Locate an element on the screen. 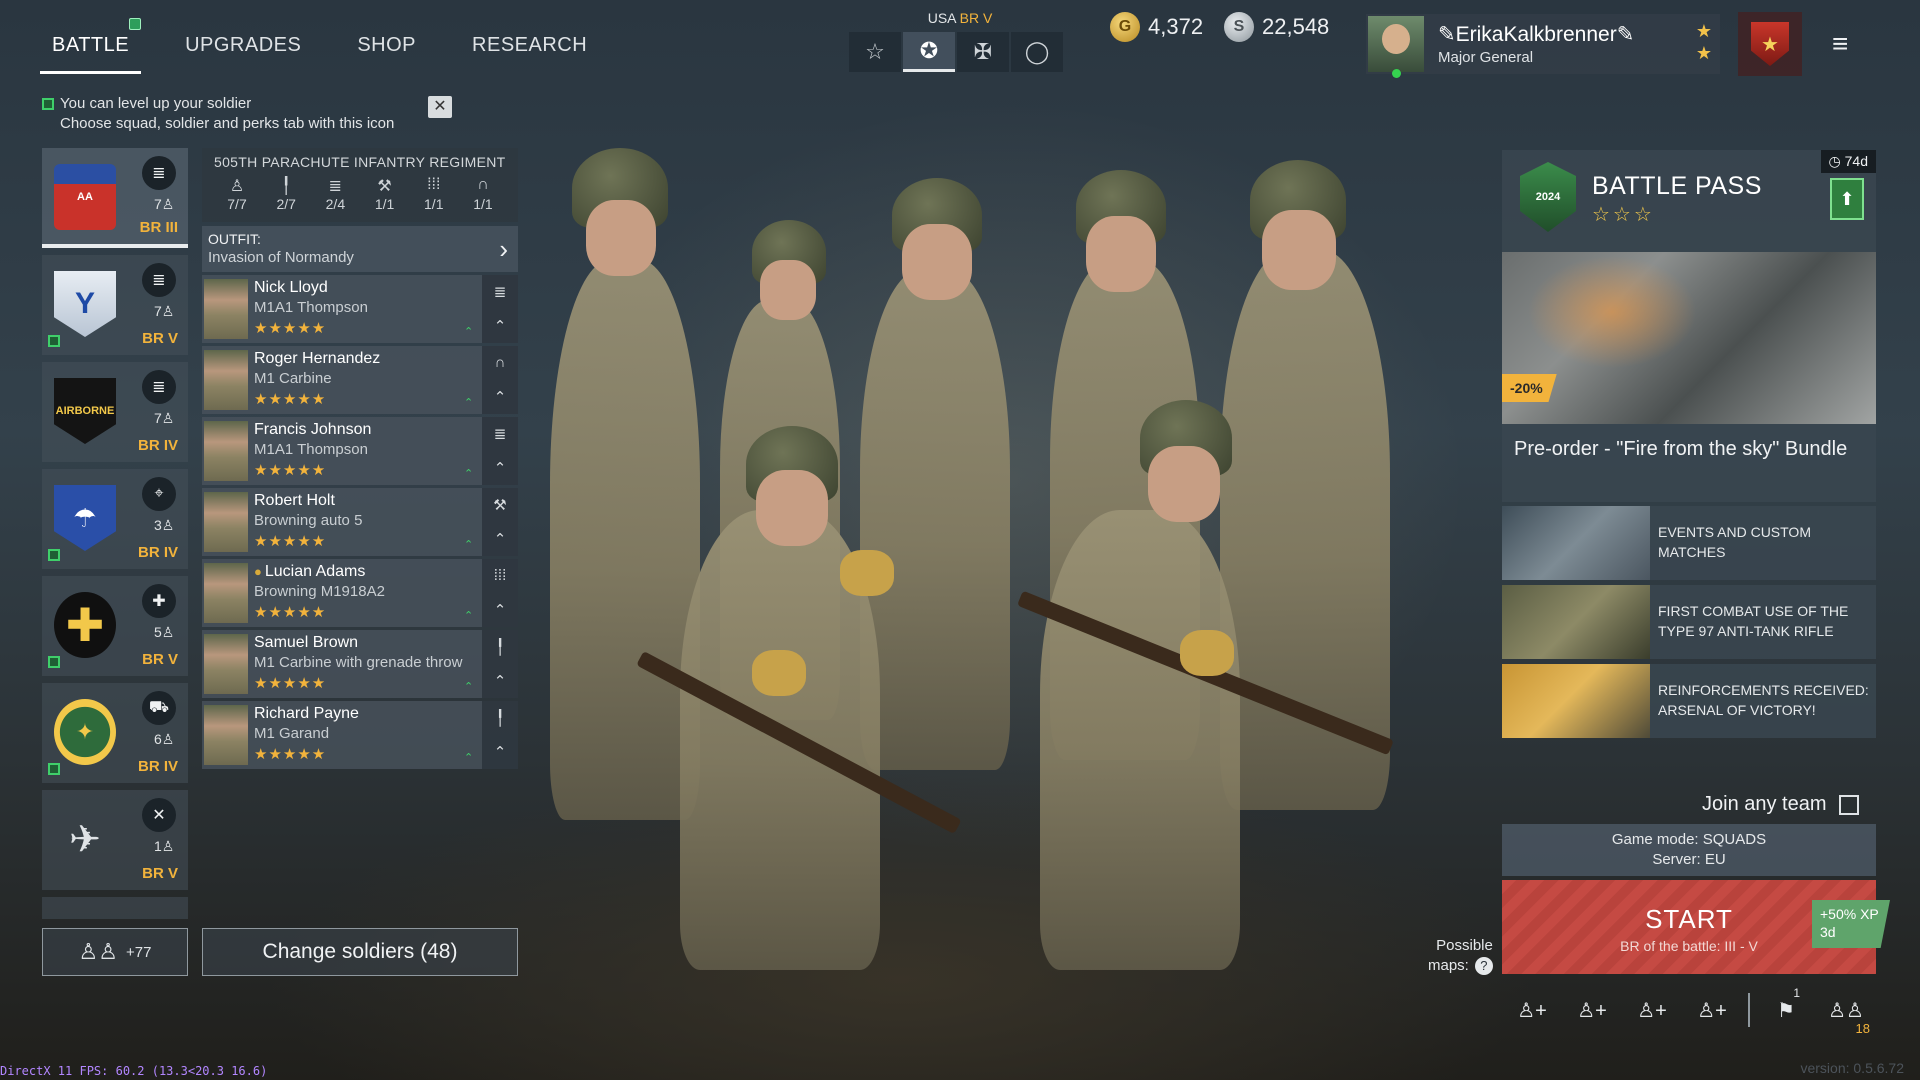 This screenshot has width=1920, height=1080. join-any-team-checkbox is located at coordinates (1848, 804).